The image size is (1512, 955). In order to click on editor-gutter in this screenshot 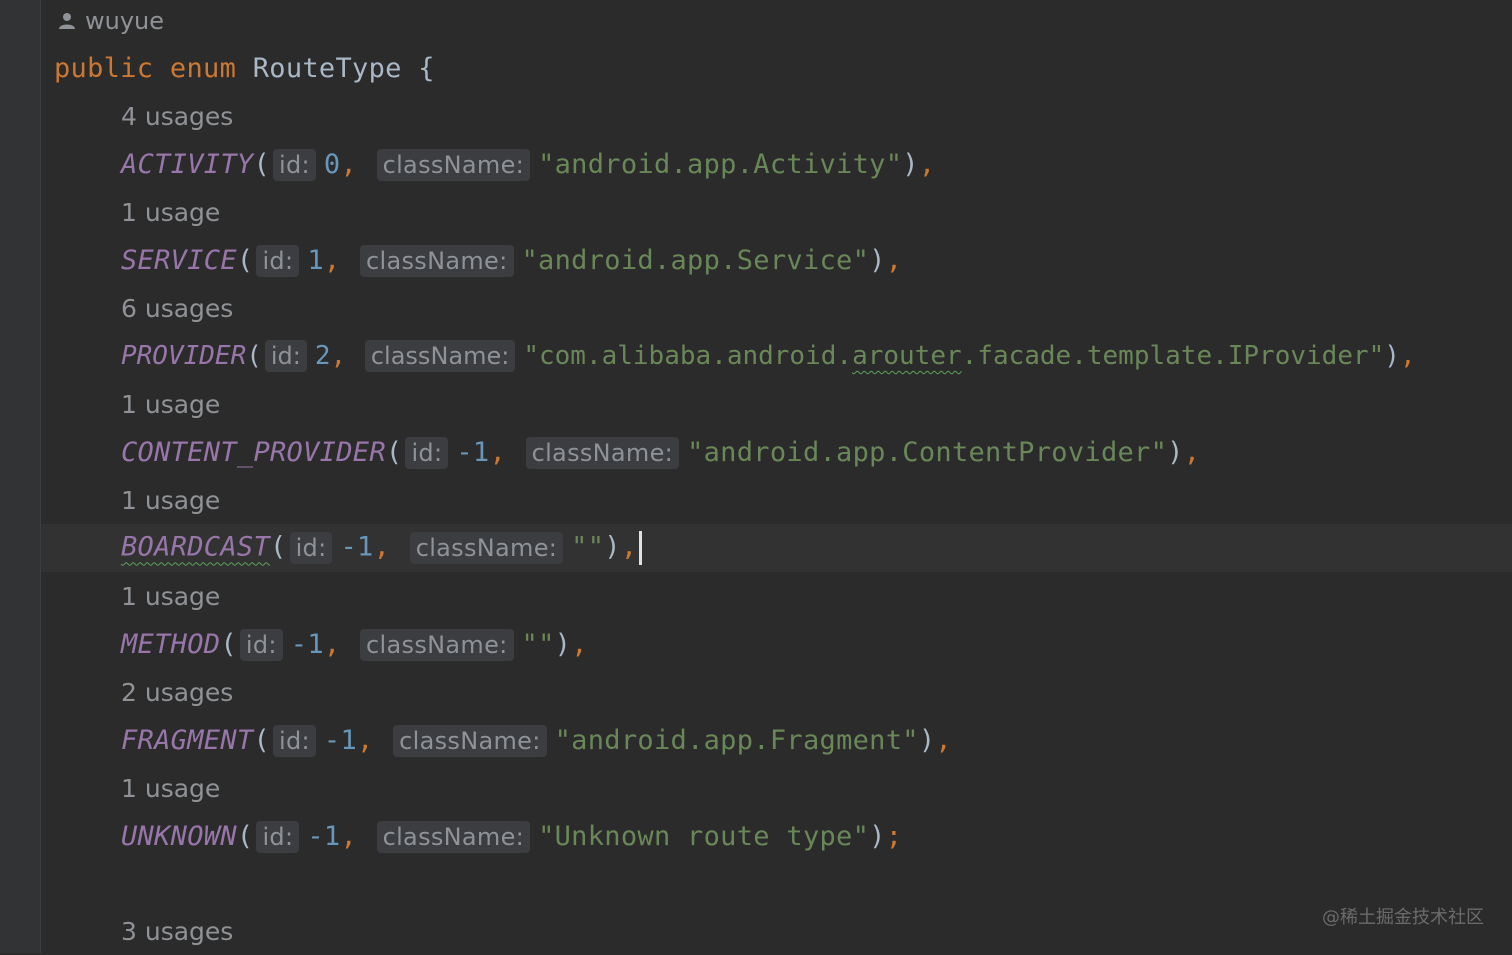, I will do `click(20, 476)`.